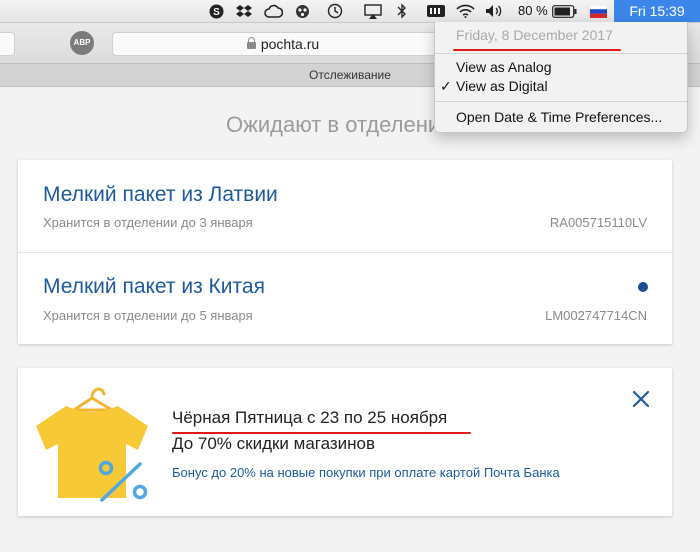 The width and height of the screenshot is (700, 552). Describe the element at coordinates (402, 11) in the screenshot. I see `bluetooth-icon` at that location.